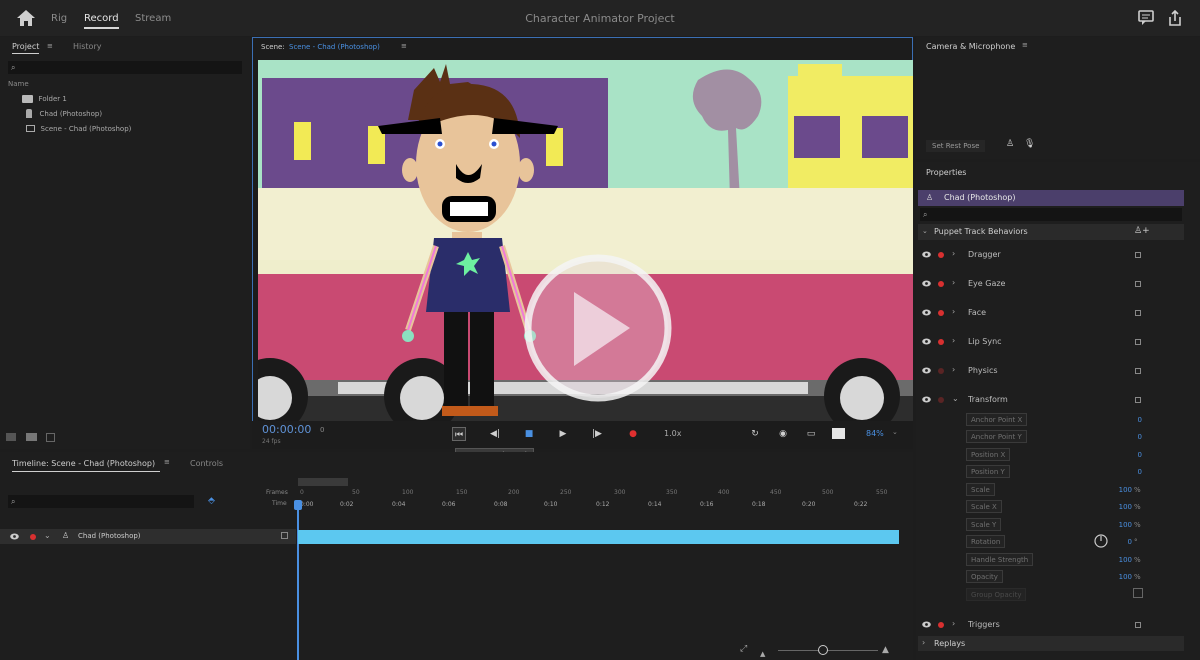  Describe the element at coordinates (633, 434) in the screenshot. I see `record-button: ●` at that location.